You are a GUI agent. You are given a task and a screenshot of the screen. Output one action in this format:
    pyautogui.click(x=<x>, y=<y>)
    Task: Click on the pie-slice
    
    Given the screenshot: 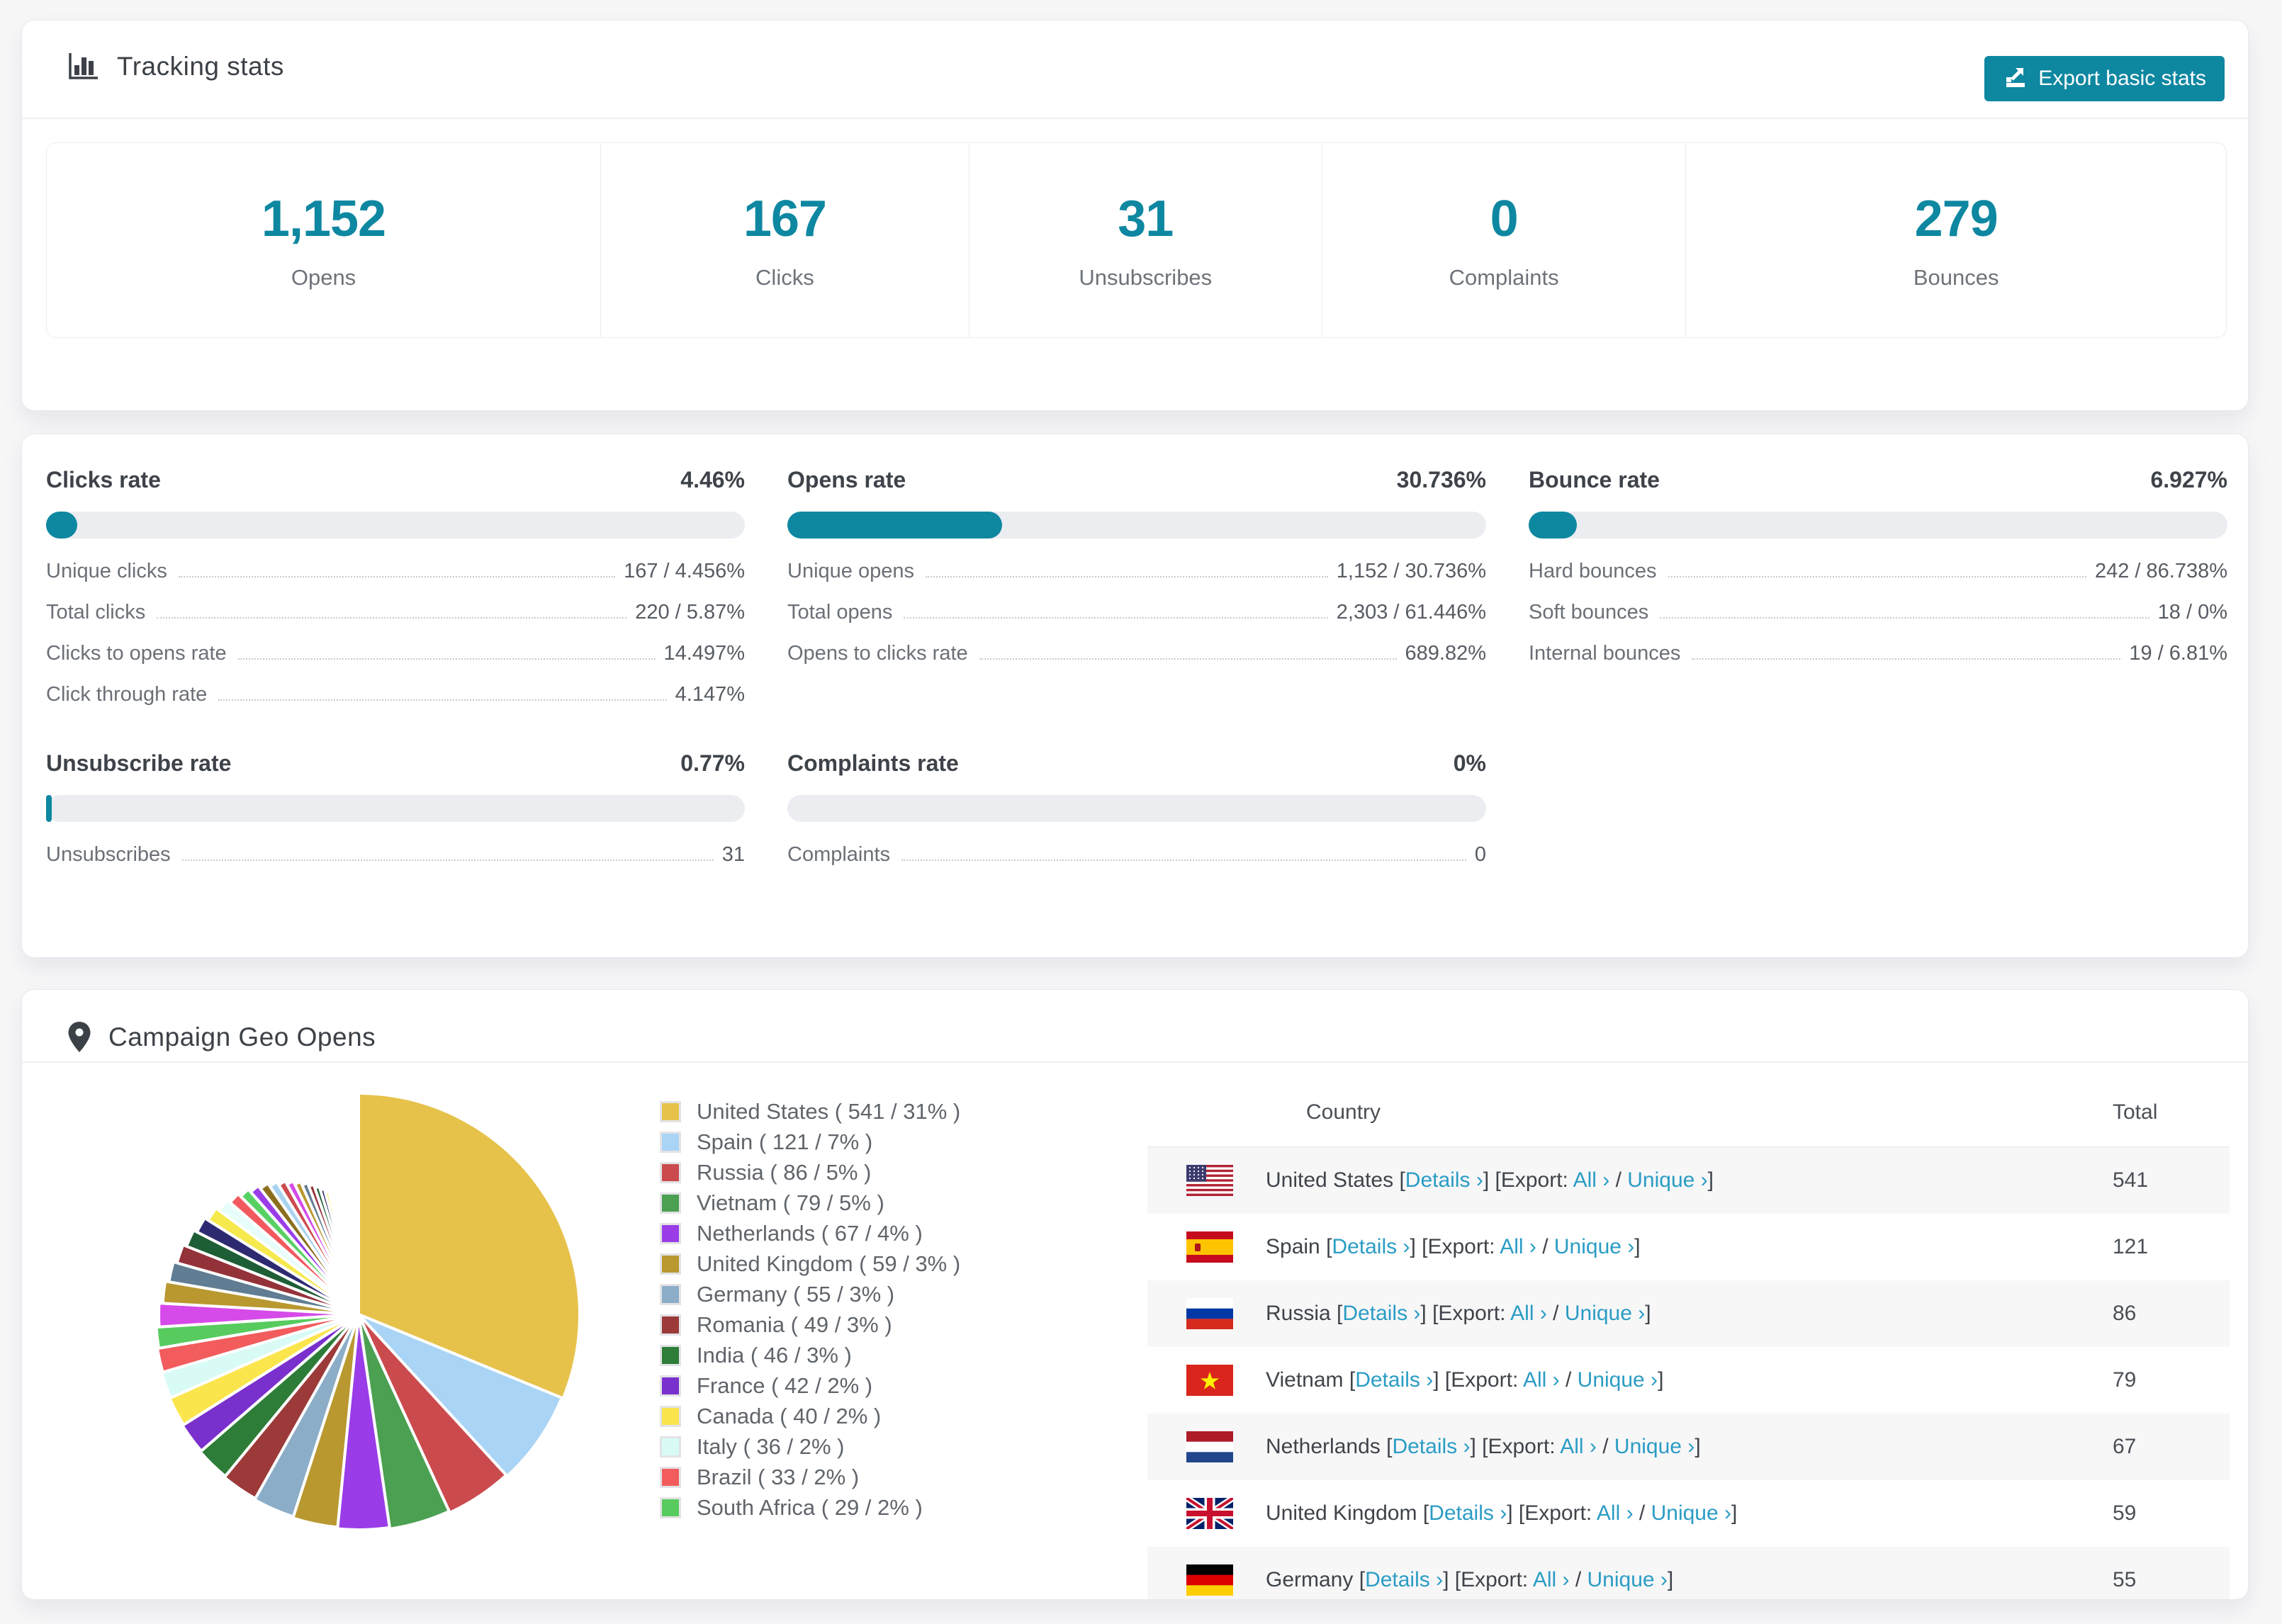 What is the action you would take?
    pyautogui.click(x=358, y=1286)
    